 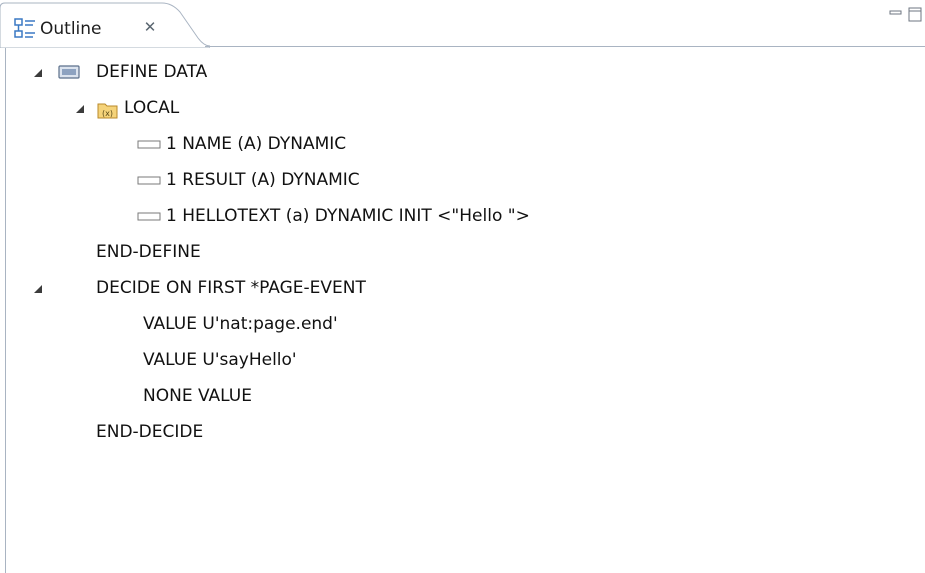 What do you see at coordinates (462, 72) in the screenshot?
I see `tree-node-define-data: DEFINE DATA` at bounding box center [462, 72].